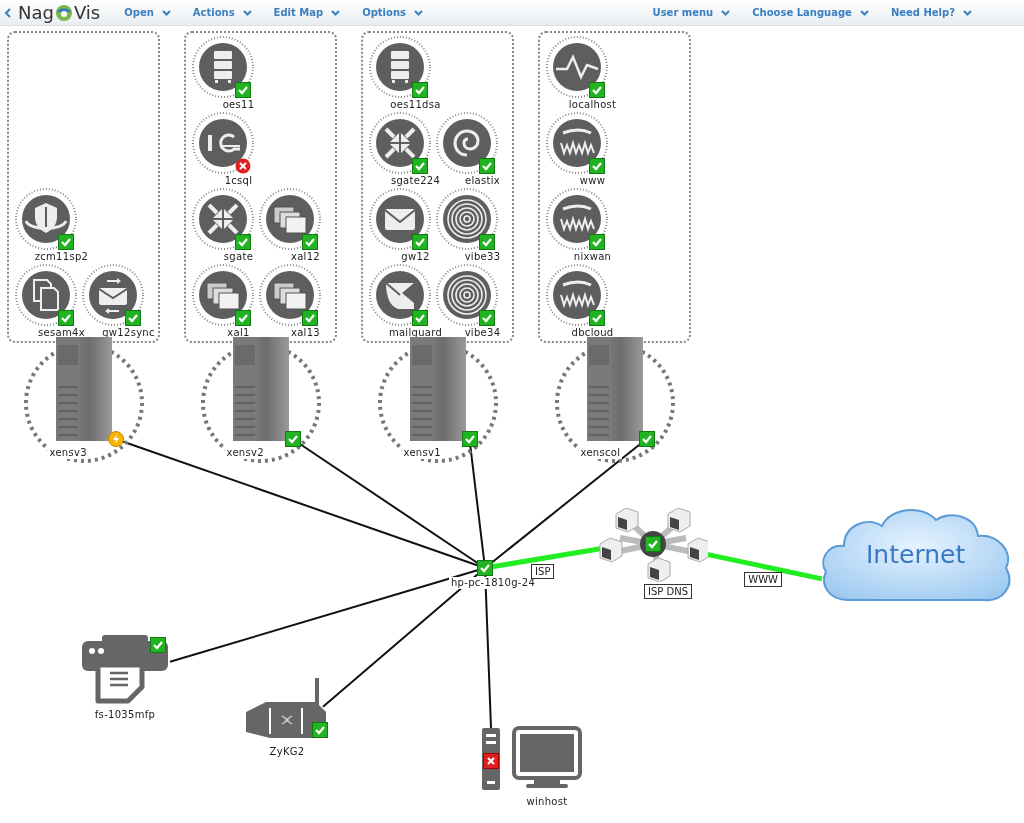 The height and width of the screenshot is (823, 1024). I want to click on menu-button: Edit Map, so click(307, 12).